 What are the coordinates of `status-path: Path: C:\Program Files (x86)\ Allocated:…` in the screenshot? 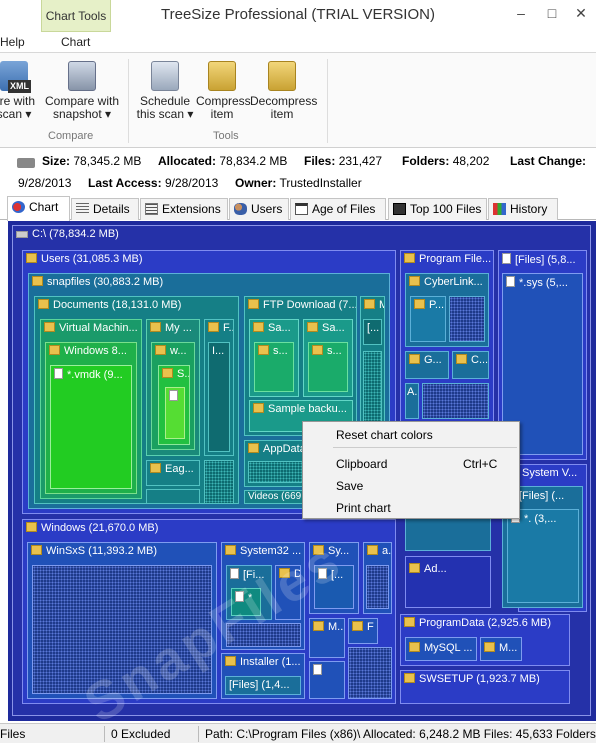 It's located at (400, 734).